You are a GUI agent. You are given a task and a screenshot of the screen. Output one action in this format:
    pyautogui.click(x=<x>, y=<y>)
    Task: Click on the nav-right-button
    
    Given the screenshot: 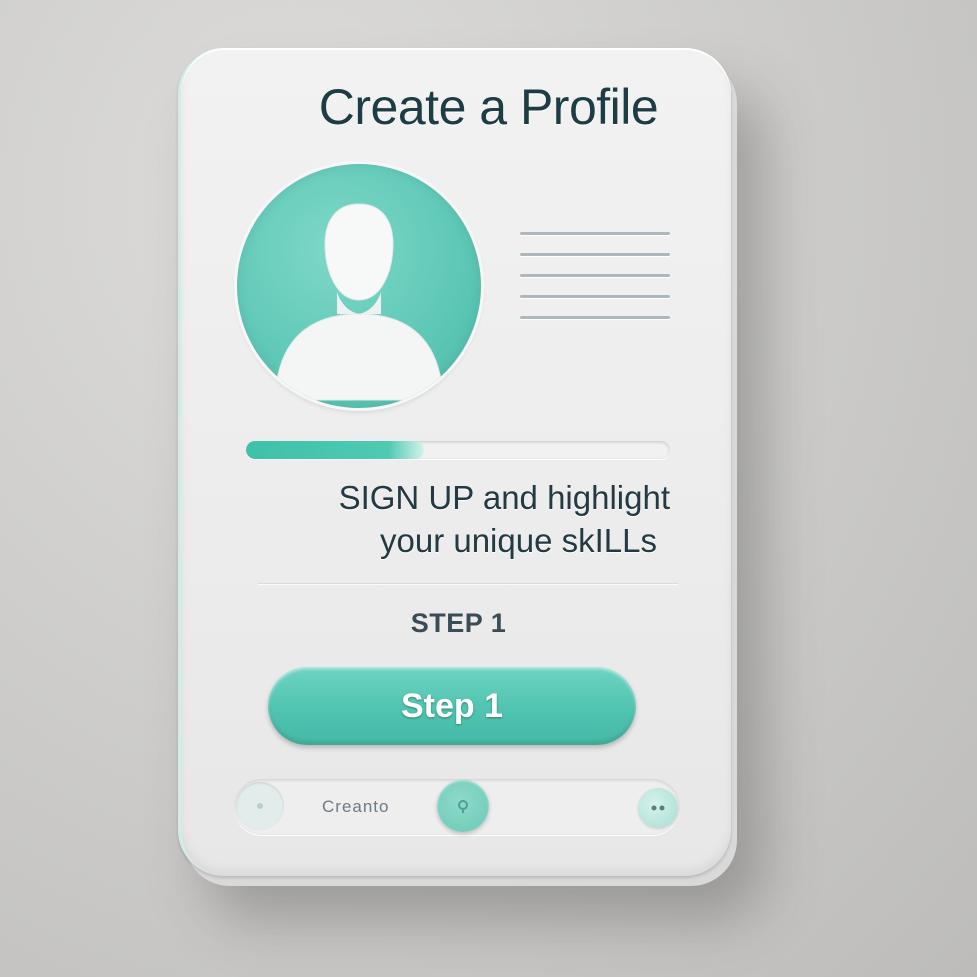 What is the action you would take?
    pyautogui.click(x=658, y=808)
    